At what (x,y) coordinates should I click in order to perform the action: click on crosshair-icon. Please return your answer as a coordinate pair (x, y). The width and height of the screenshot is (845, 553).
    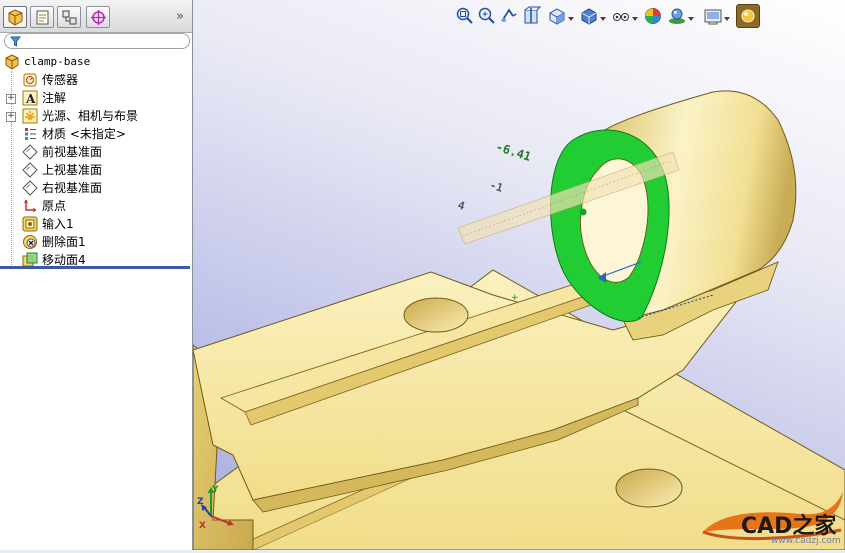
    Looking at the image, I should click on (98, 17).